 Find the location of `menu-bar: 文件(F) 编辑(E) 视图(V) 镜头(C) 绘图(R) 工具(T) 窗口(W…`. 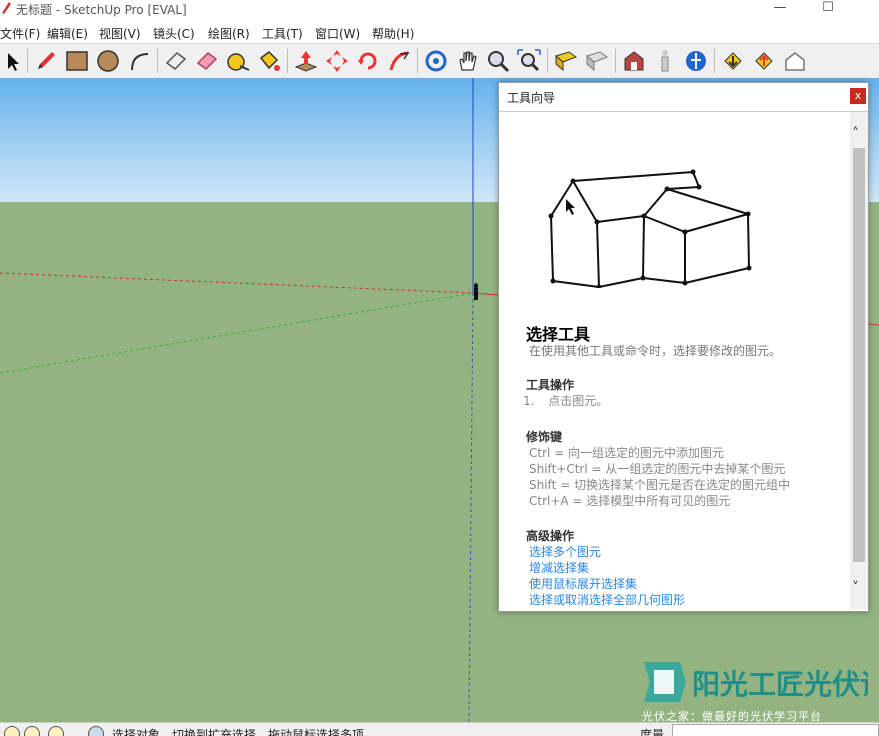

menu-bar: 文件(F) 编辑(E) 视图(V) 镜头(C) 绘图(R) 工具(T) 窗口(W… is located at coordinates (439, 32).